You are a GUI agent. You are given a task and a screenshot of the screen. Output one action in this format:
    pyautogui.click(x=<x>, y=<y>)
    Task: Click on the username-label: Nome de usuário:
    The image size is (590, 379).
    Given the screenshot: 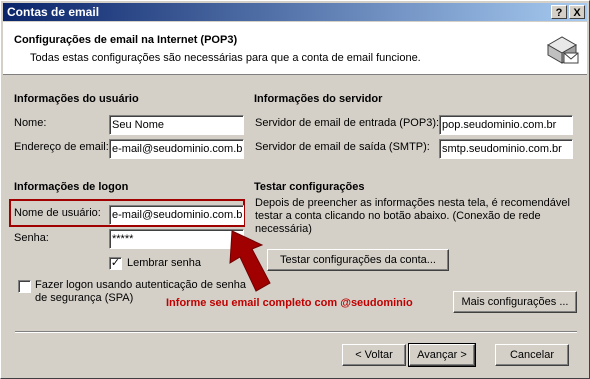 What is the action you would take?
    pyautogui.click(x=57, y=213)
    